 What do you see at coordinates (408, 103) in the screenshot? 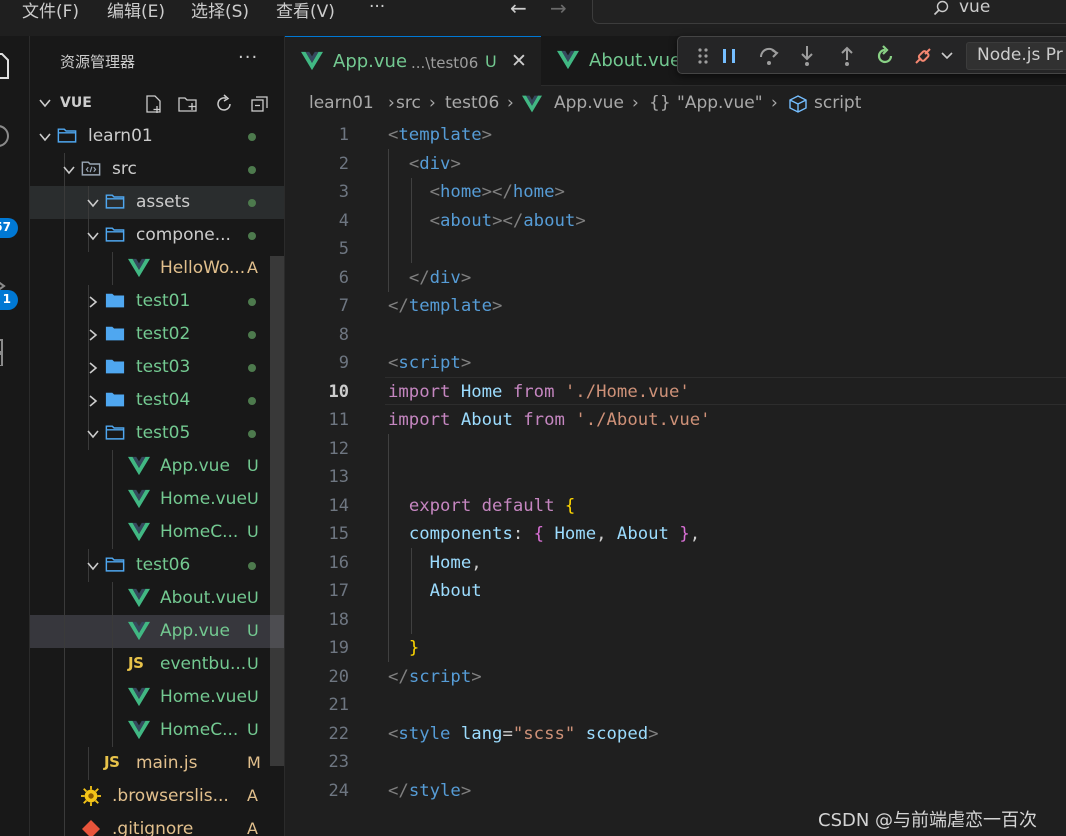
I see `breadcrumb-item: src` at bounding box center [408, 103].